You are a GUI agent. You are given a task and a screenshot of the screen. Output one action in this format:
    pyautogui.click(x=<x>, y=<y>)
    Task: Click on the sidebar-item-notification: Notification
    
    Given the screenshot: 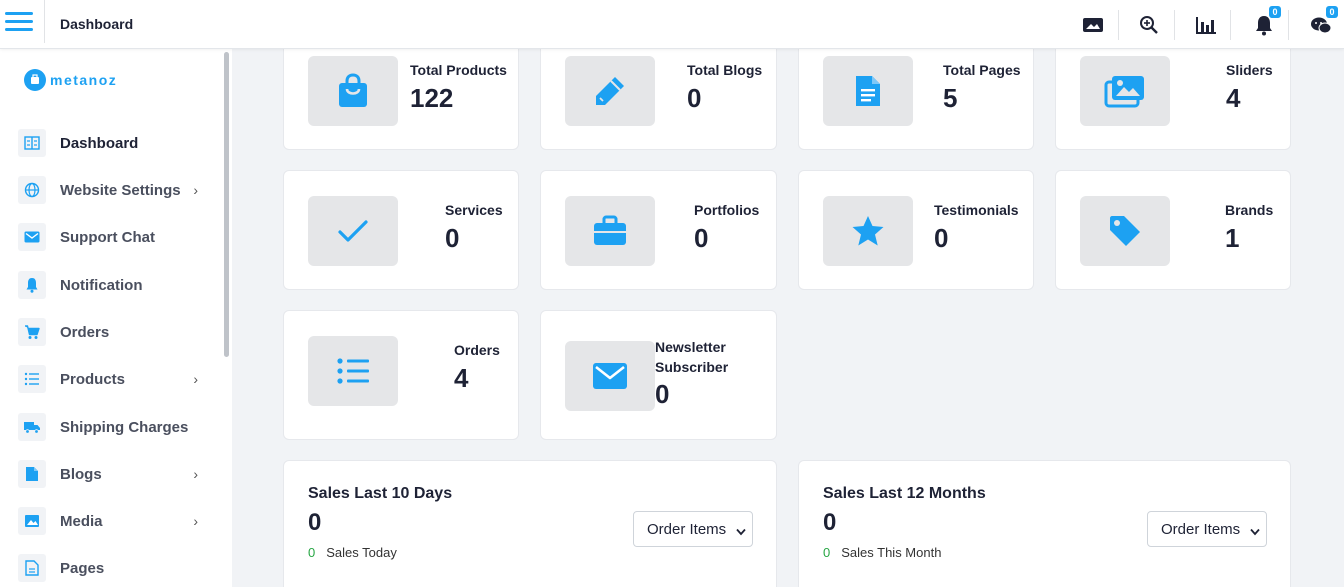 What is the action you would take?
    pyautogui.click(x=113, y=285)
    